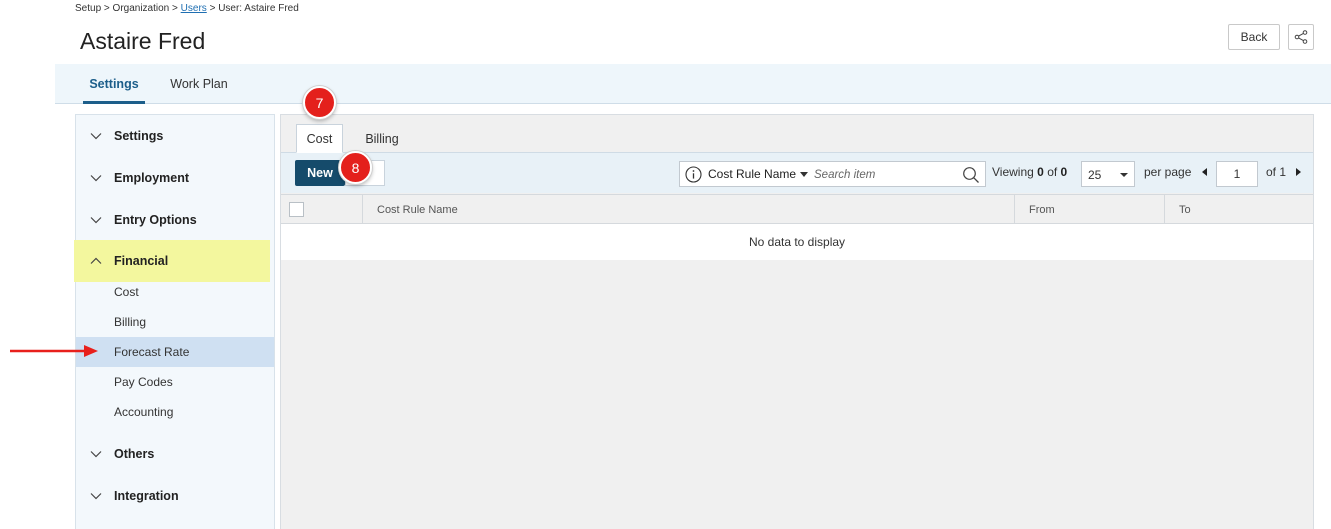 This screenshot has width=1331, height=529. I want to click on tab-cost: Cost, so click(319, 138).